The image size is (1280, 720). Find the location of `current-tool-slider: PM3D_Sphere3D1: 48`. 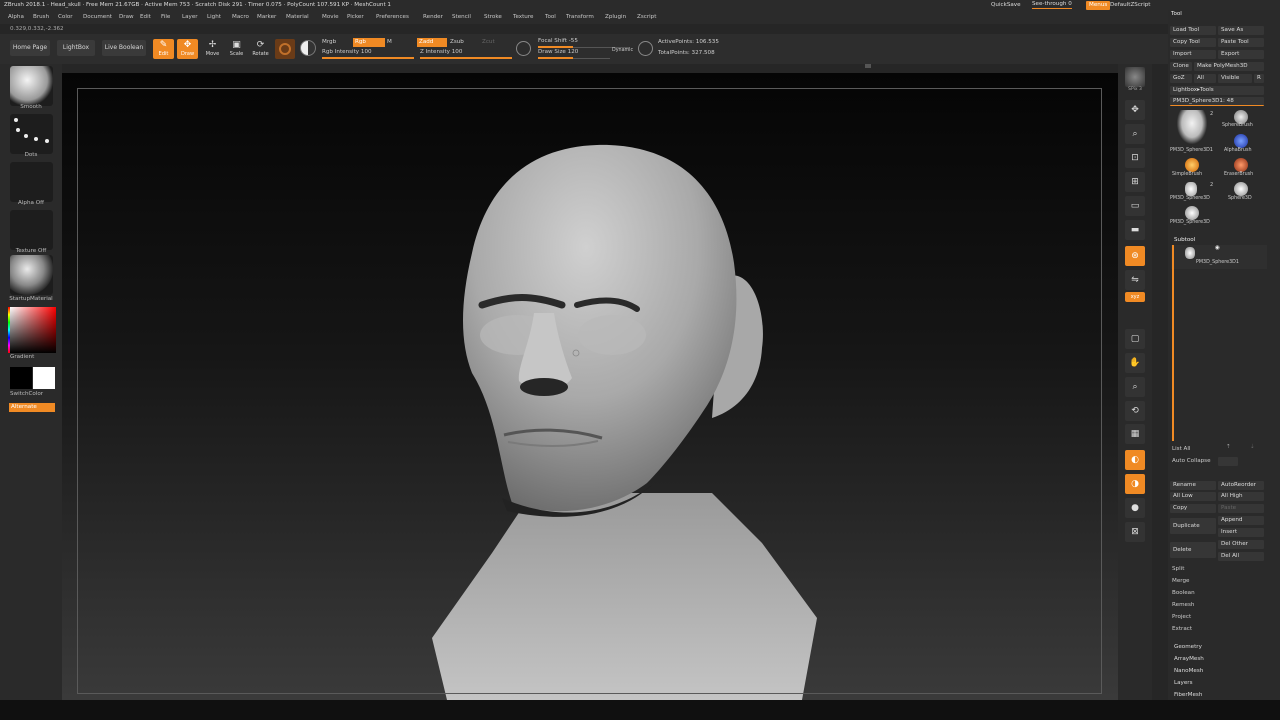

current-tool-slider: PM3D_Sphere3D1: 48 is located at coordinates (1217, 101).